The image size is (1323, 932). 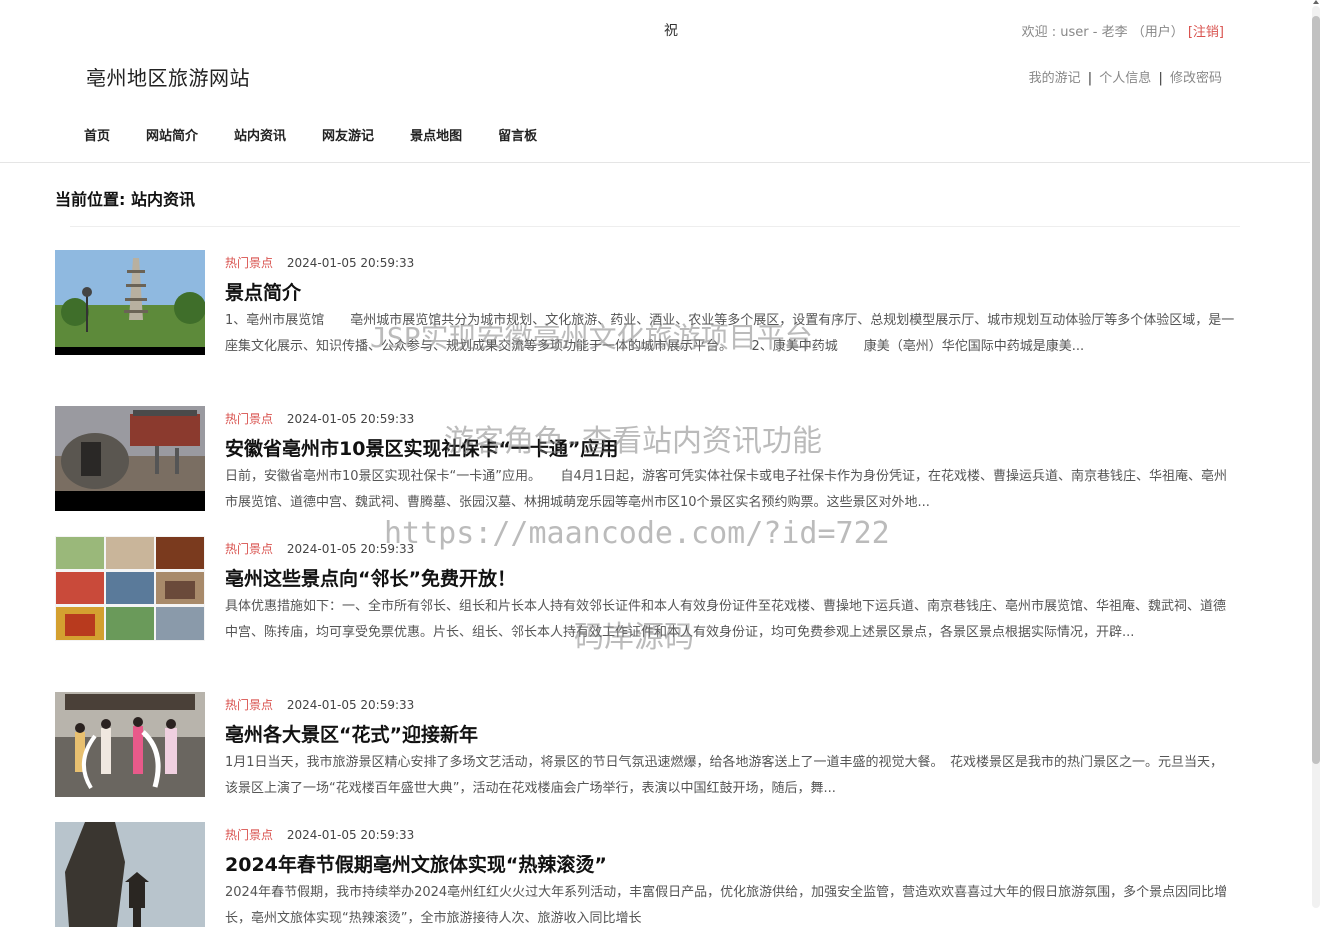 I want to click on news-title: 亳州各大景区“花式”迎接新年, so click(x=351, y=733).